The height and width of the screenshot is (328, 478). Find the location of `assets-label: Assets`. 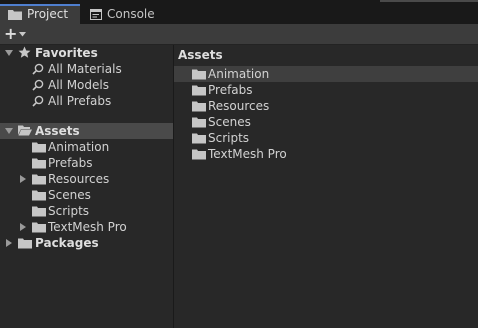

assets-label: Assets is located at coordinates (57, 131).